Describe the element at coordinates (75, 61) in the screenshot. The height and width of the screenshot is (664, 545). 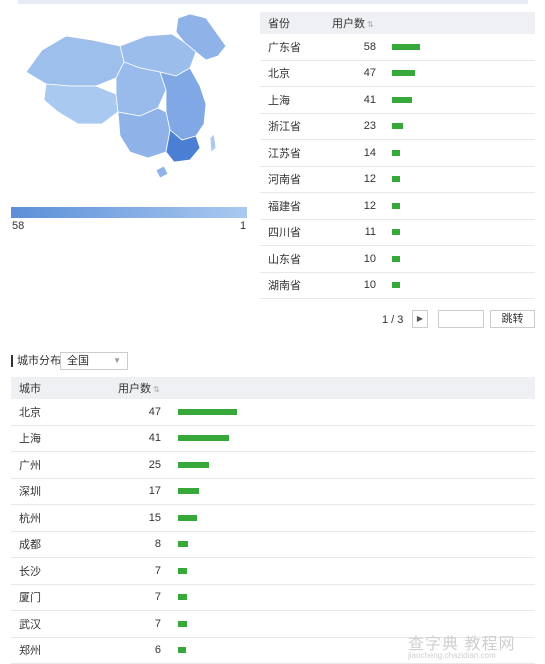
I see `map-region-xinjiang` at that location.